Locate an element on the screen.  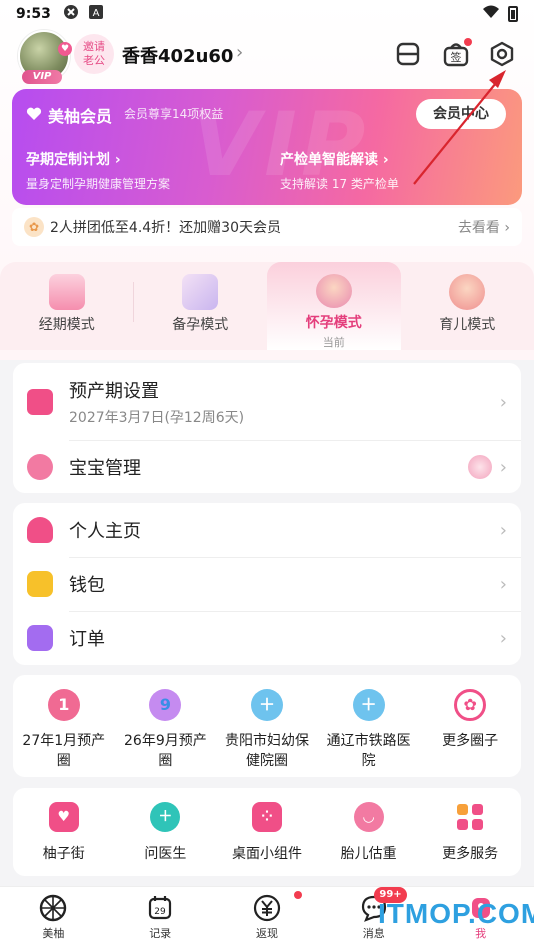
nav-cashback: 返现 is located at coordinates (267, 918).